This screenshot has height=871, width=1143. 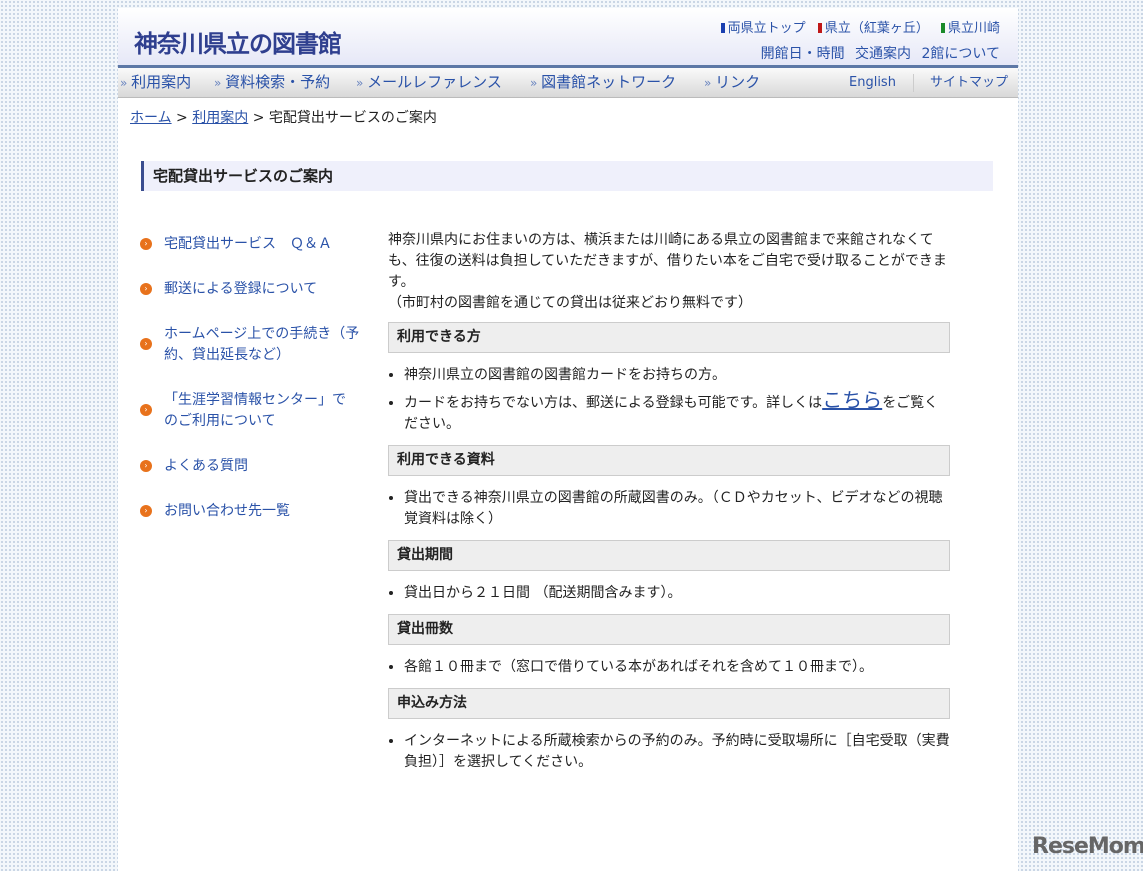 What do you see at coordinates (883, 54) in the screenshot?
I see `link-access: 交通案内` at bounding box center [883, 54].